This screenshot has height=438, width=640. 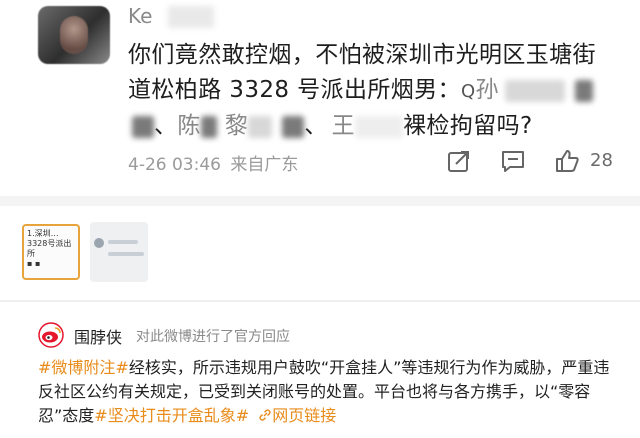 I want to click on comment-icon, so click(x=513, y=161).